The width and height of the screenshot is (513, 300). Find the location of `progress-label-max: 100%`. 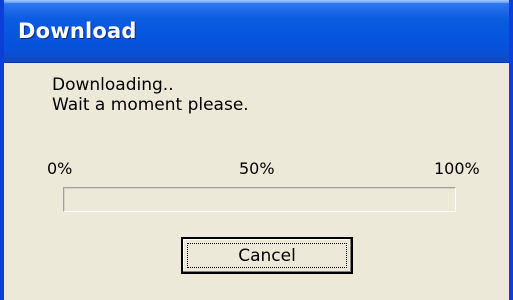

progress-label-max: 100% is located at coordinates (457, 168).